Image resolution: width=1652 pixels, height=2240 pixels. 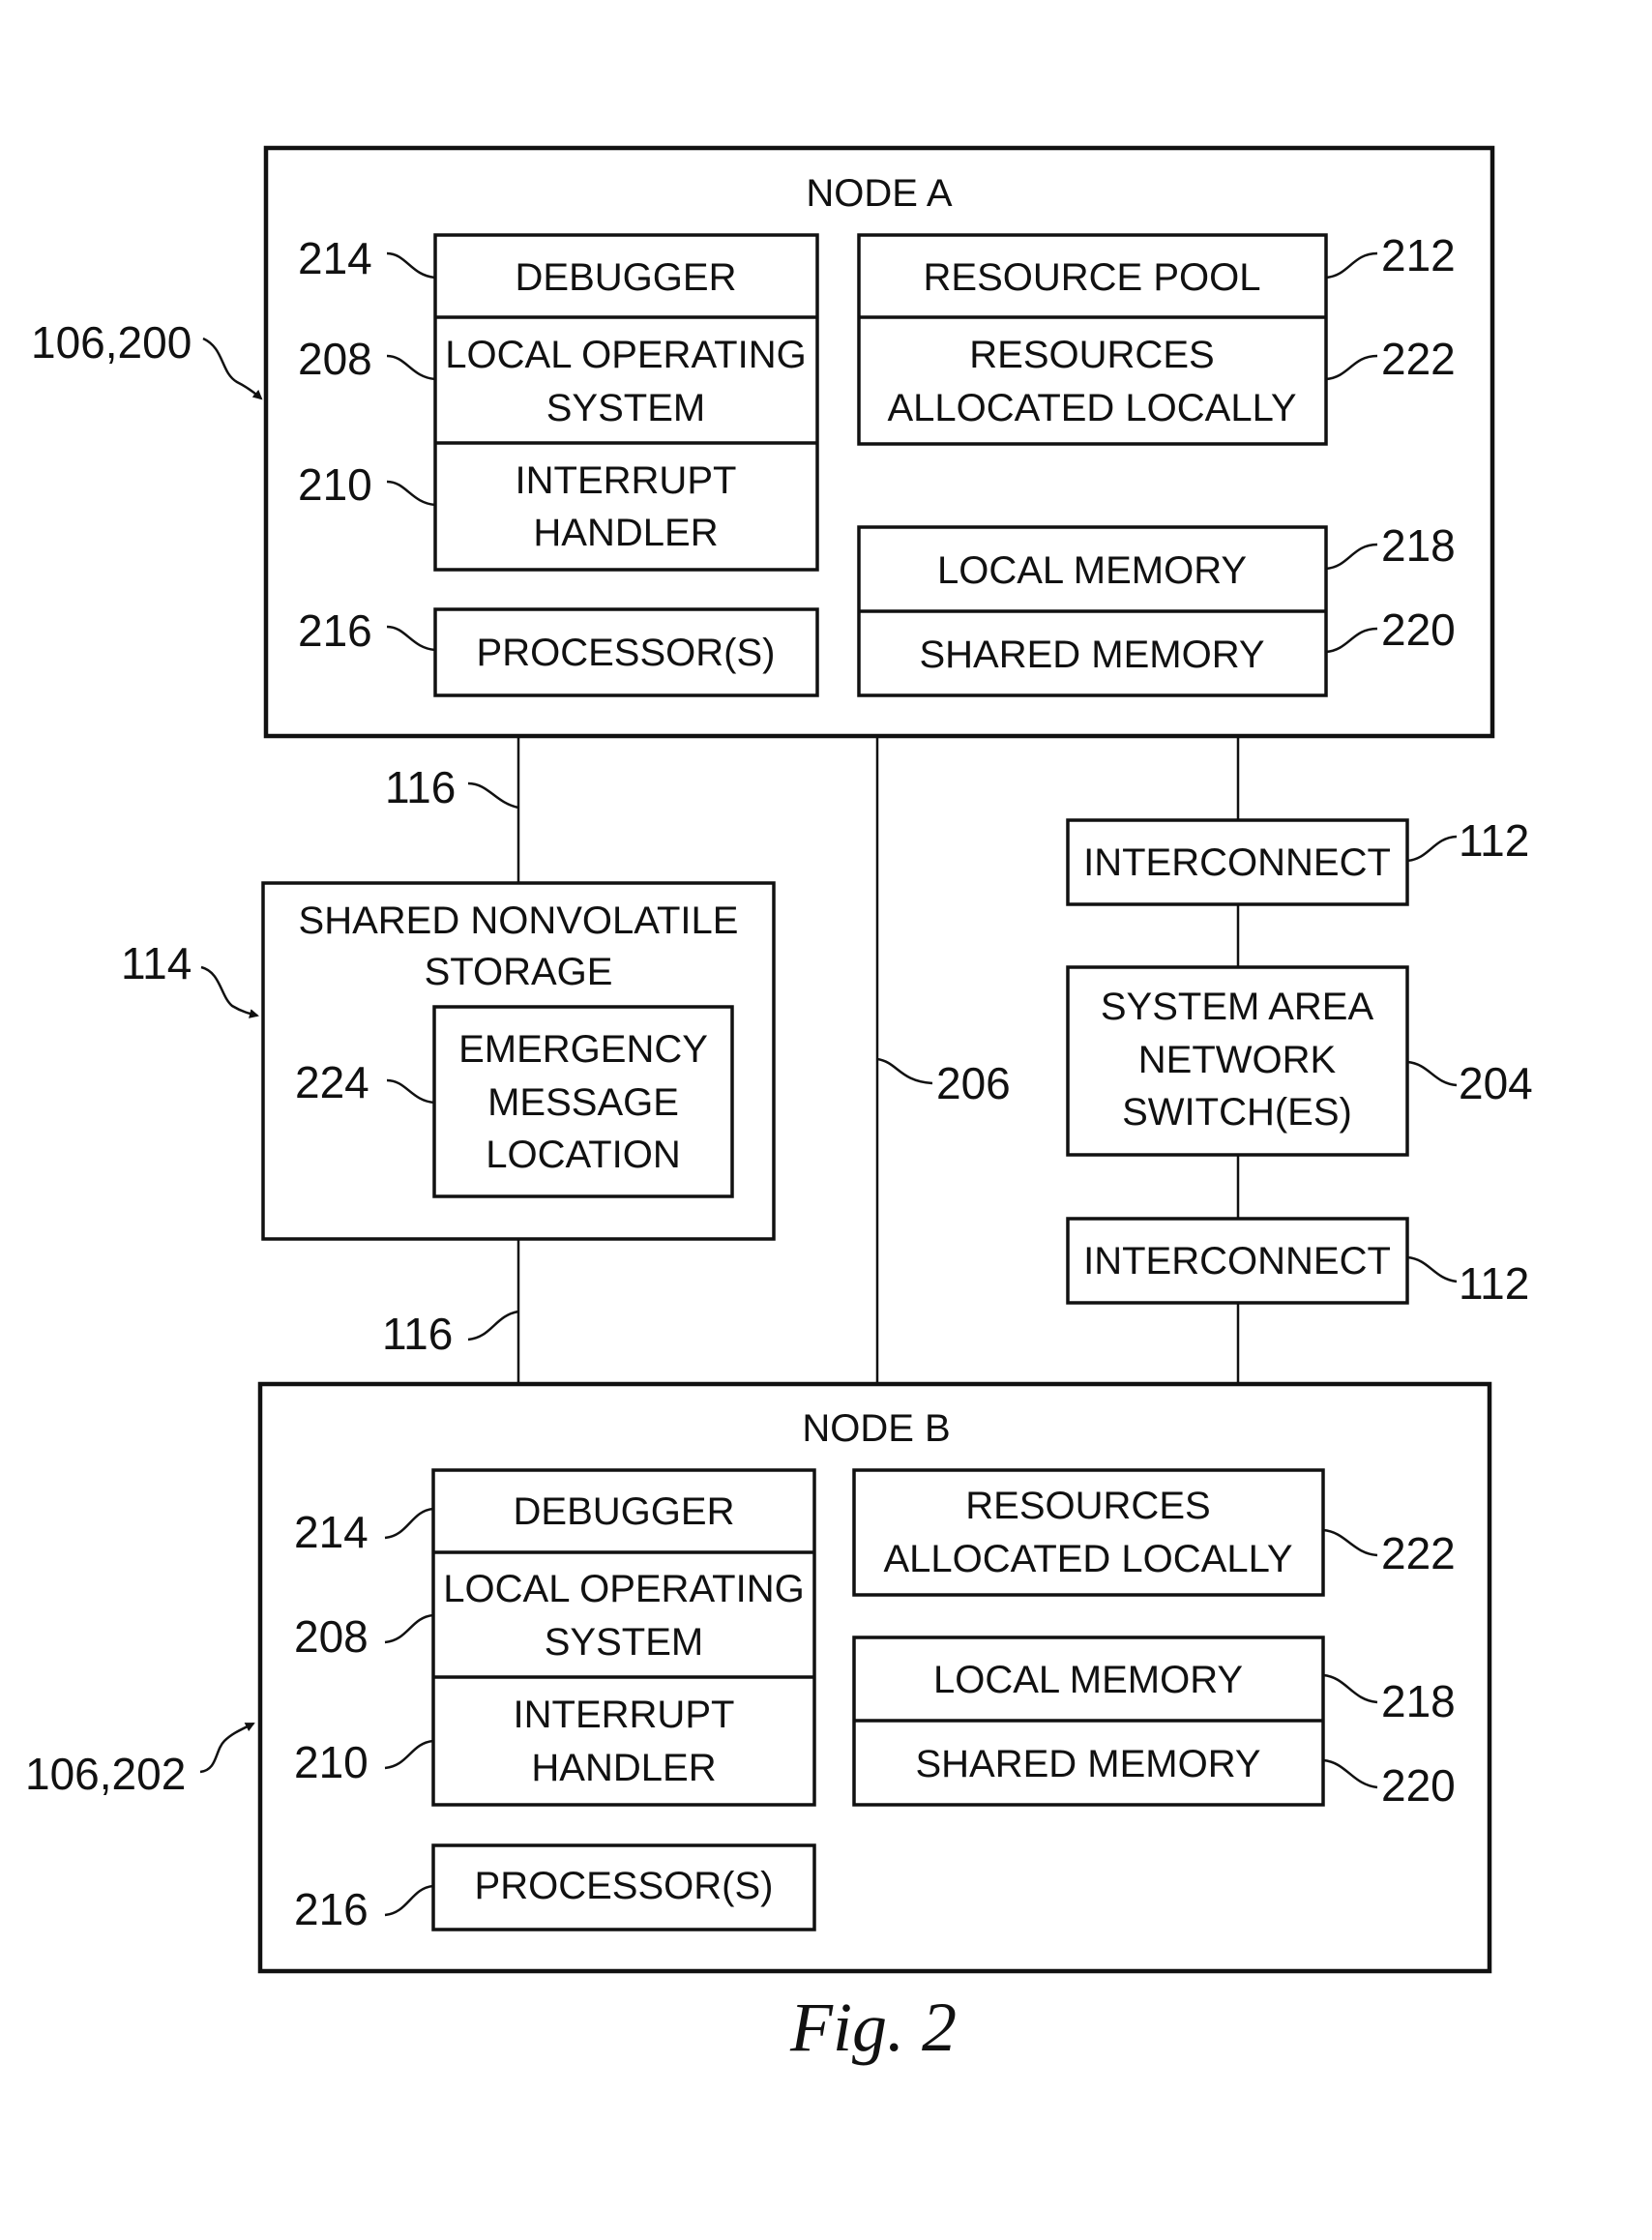 What do you see at coordinates (1087, 1764) in the screenshot?
I see `node-b-shared-memory: SHARED MEMORY` at bounding box center [1087, 1764].